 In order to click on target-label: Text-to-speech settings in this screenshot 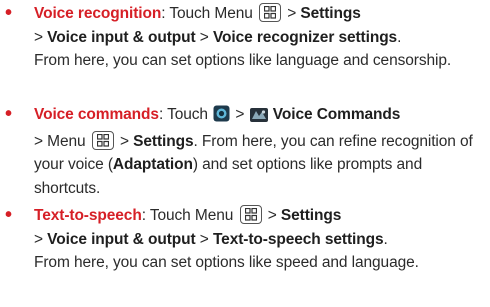, I will do `click(298, 239)`.